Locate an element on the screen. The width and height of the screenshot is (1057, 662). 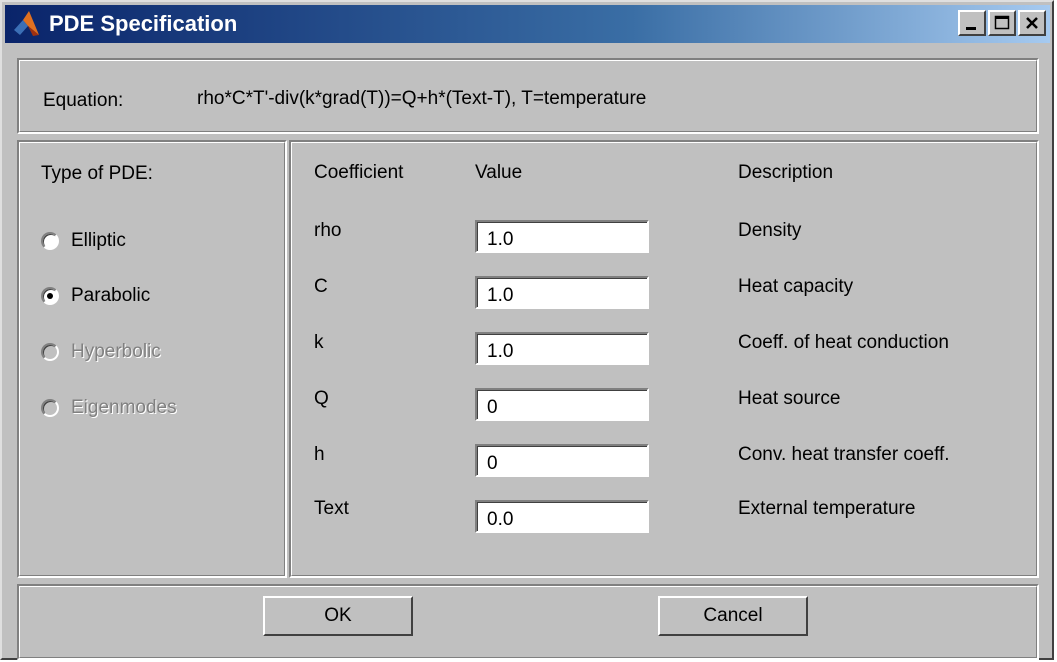
coefficient-name: h is located at coordinates (319, 454).